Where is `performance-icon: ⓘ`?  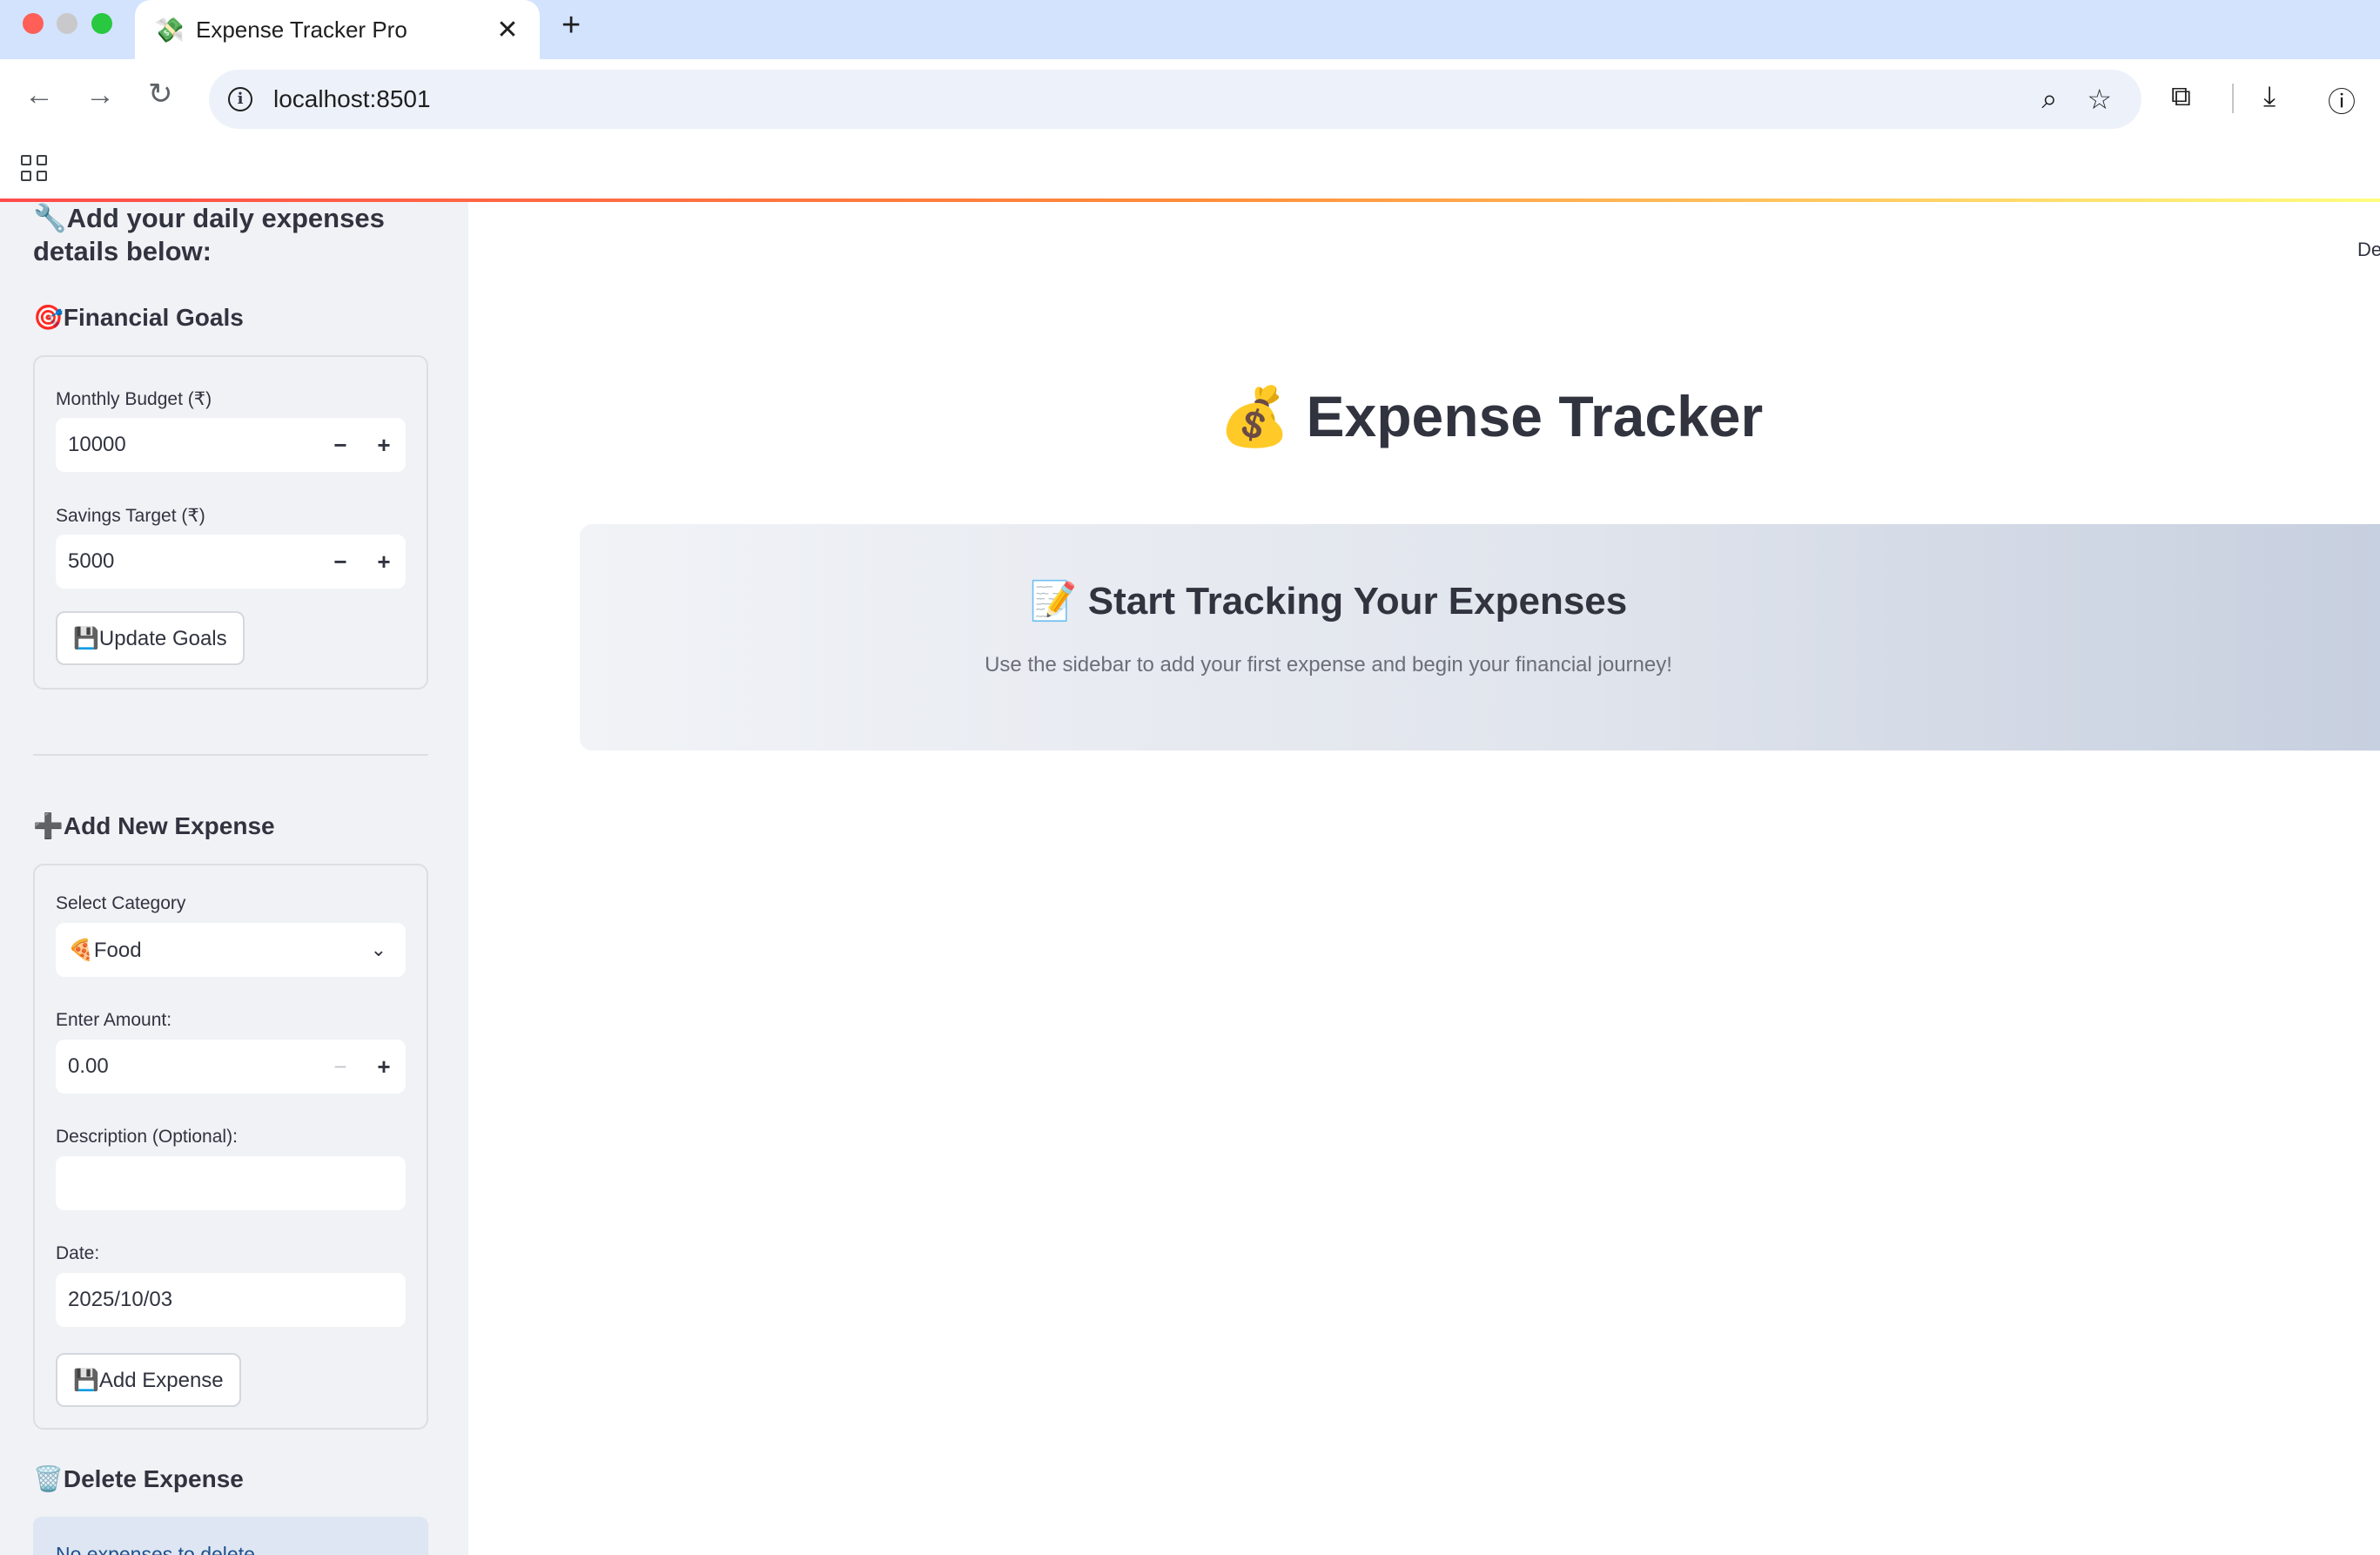 performance-icon: ⓘ is located at coordinates (2342, 100).